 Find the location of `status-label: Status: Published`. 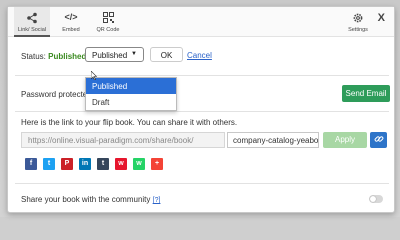

status-label: Status: Published is located at coordinates (53, 56).